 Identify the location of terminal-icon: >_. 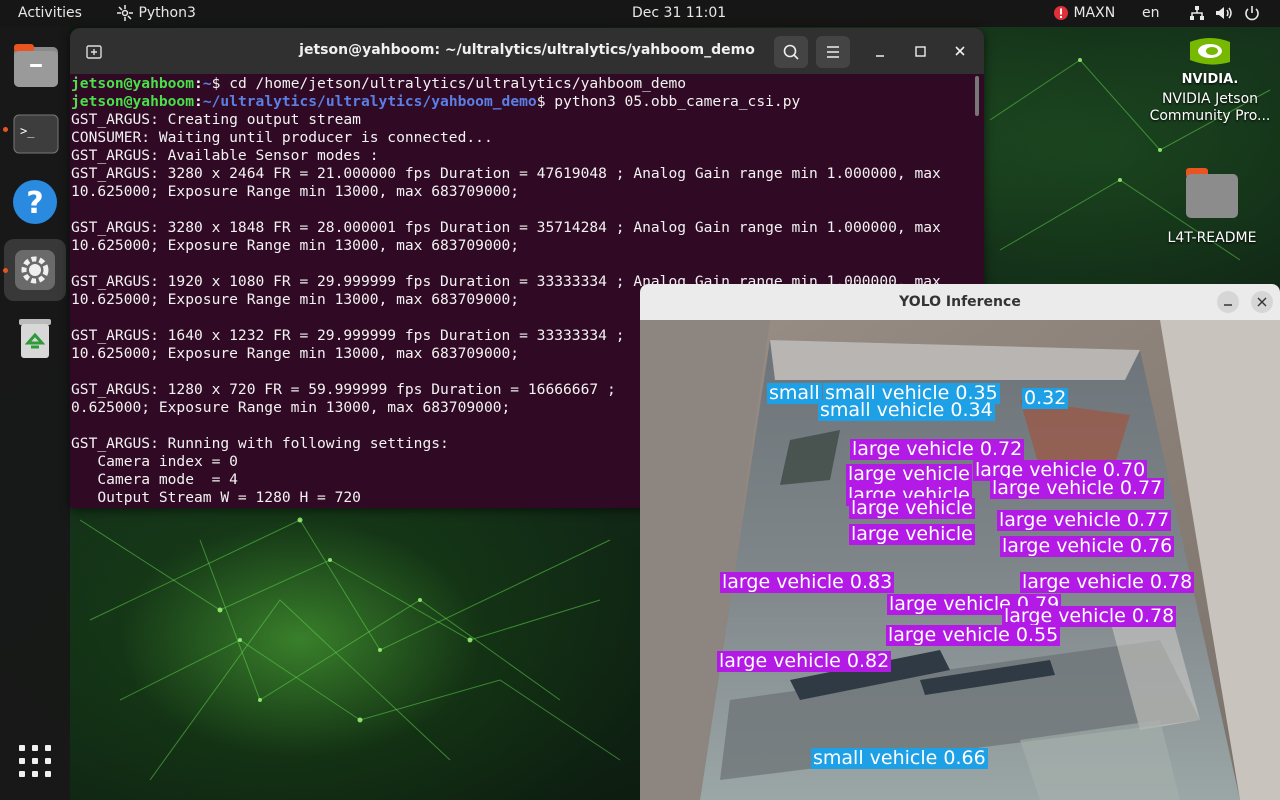
(36, 134).